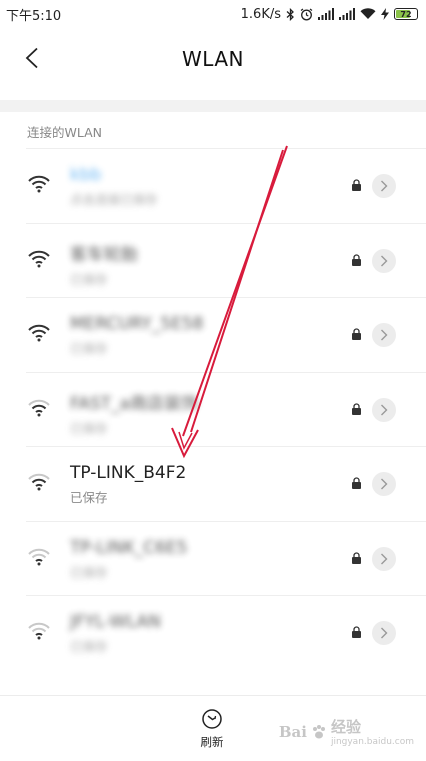  I want to click on wifi-name: kbb, so click(86, 175).